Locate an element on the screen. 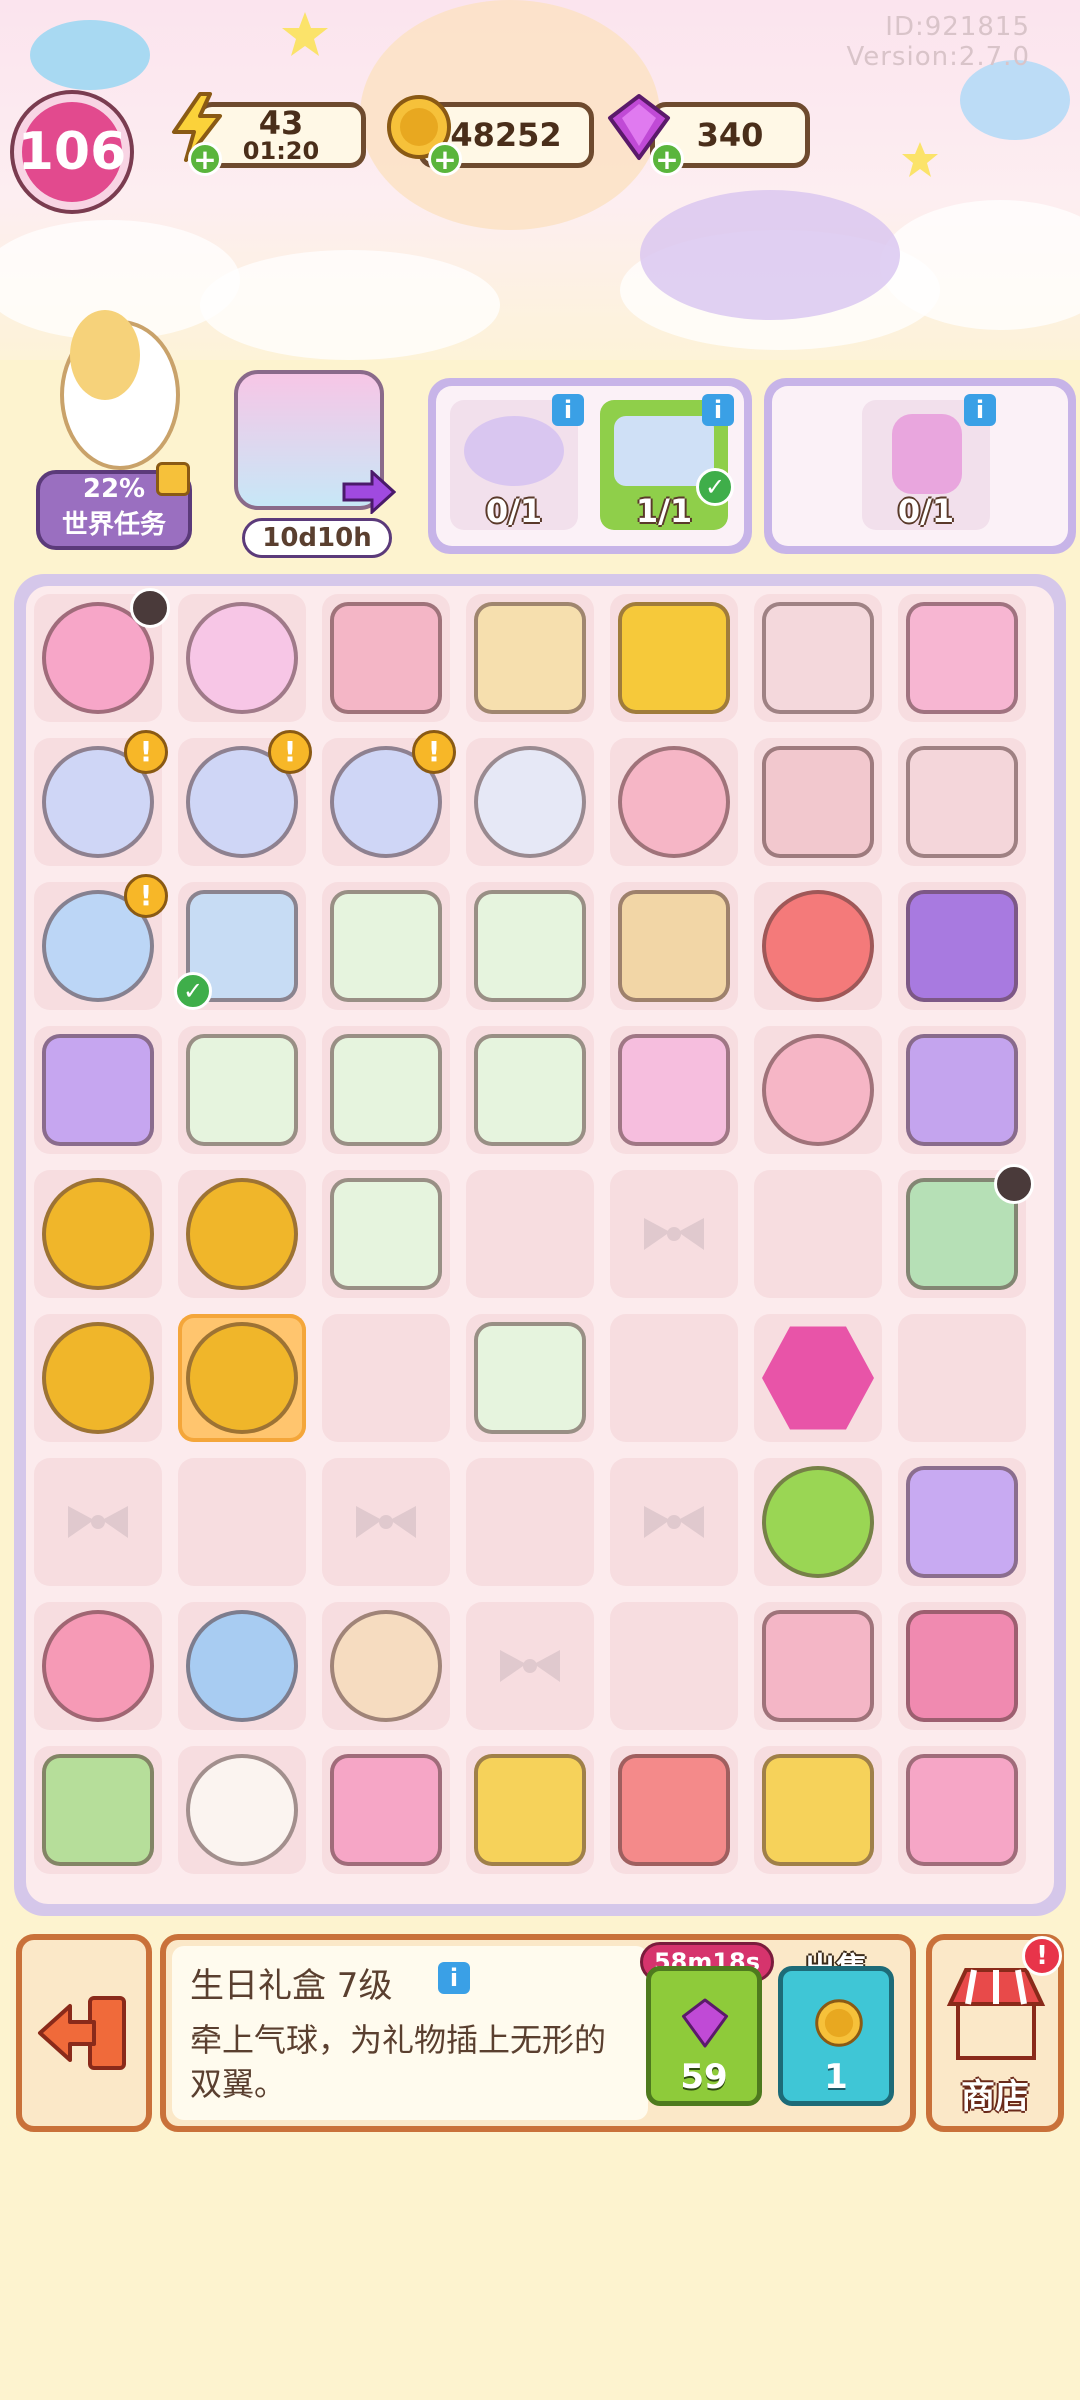 The image size is (1080, 2400). sheep-plush-icon is located at coordinates (242, 1810).